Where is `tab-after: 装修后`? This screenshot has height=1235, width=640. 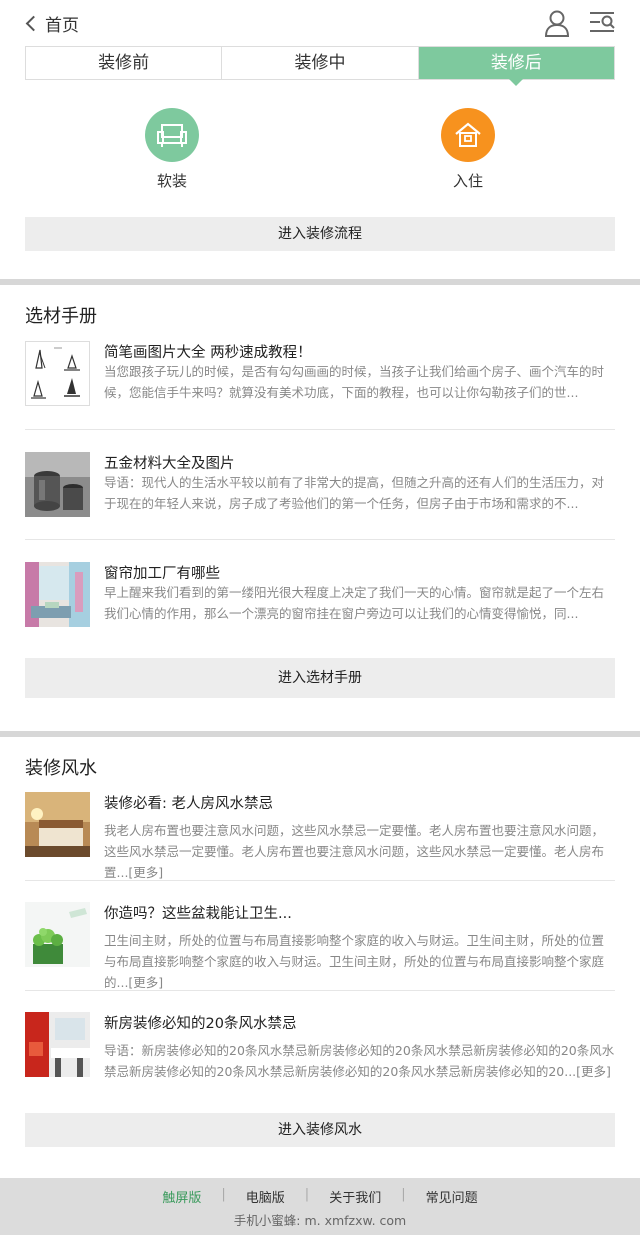
tab-after: 装修后 is located at coordinates (515, 66).